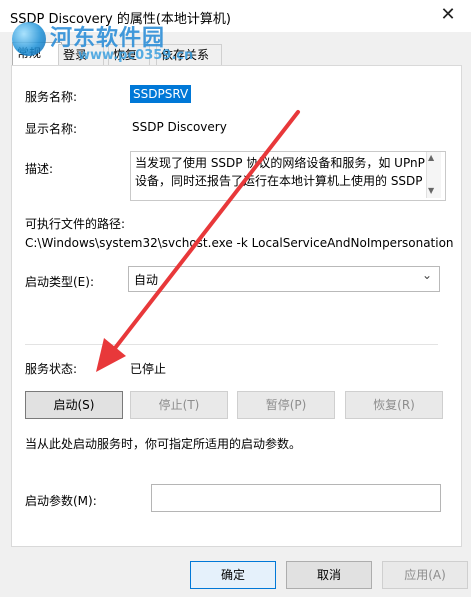  I want to click on tab-dependencies: 依存关系, so click(189, 54).